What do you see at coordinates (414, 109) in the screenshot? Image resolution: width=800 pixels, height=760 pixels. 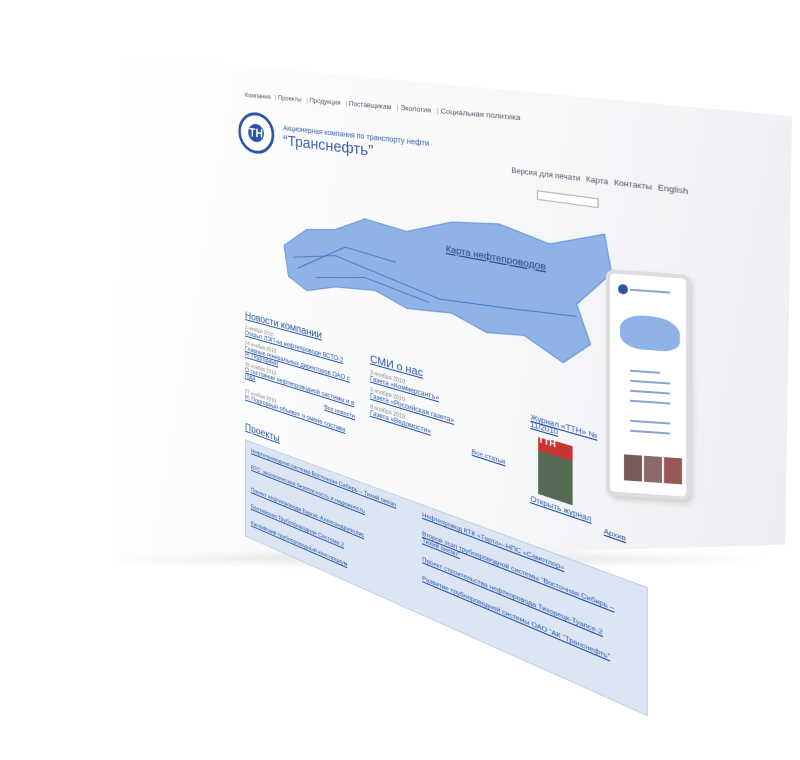 I see `nav-item: Экология` at bounding box center [414, 109].